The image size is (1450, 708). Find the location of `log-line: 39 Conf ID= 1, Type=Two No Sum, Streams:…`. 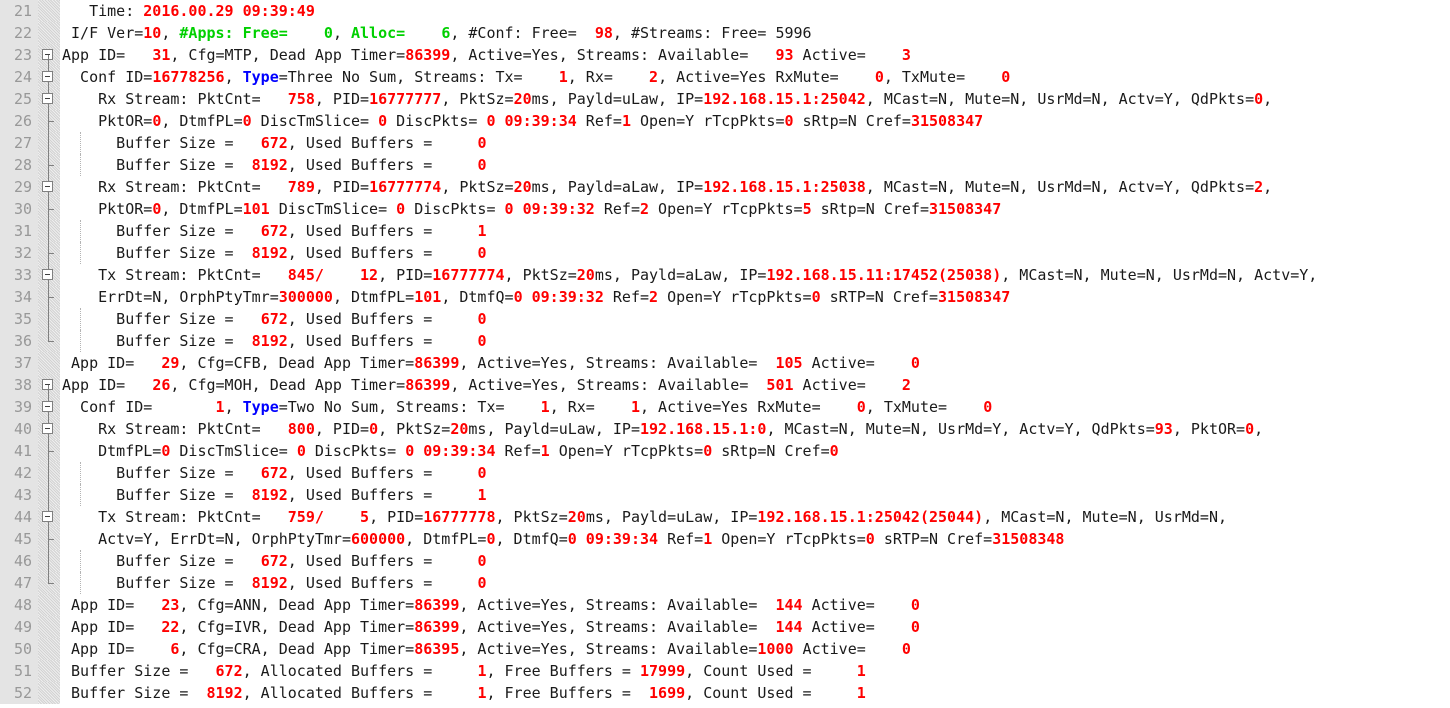

log-line: 39 Conf ID= 1, Type=Two No Sum, Streams:… is located at coordinates (725, 407).